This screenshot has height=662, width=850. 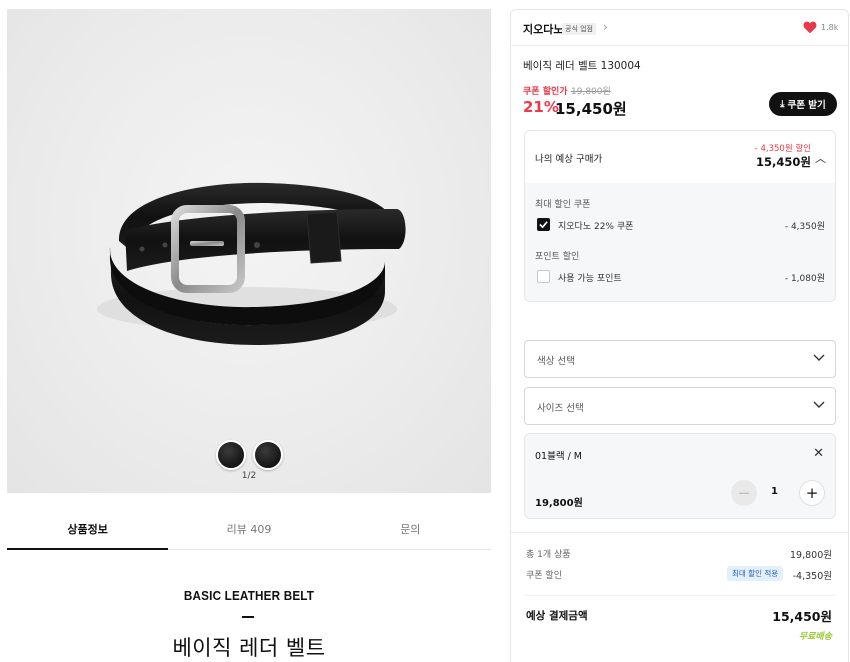 What do you see at coordinates (804, 227) in the screenshot?
I see `coupon-option-value: - 4,350원` at bounding box center [804, 227].